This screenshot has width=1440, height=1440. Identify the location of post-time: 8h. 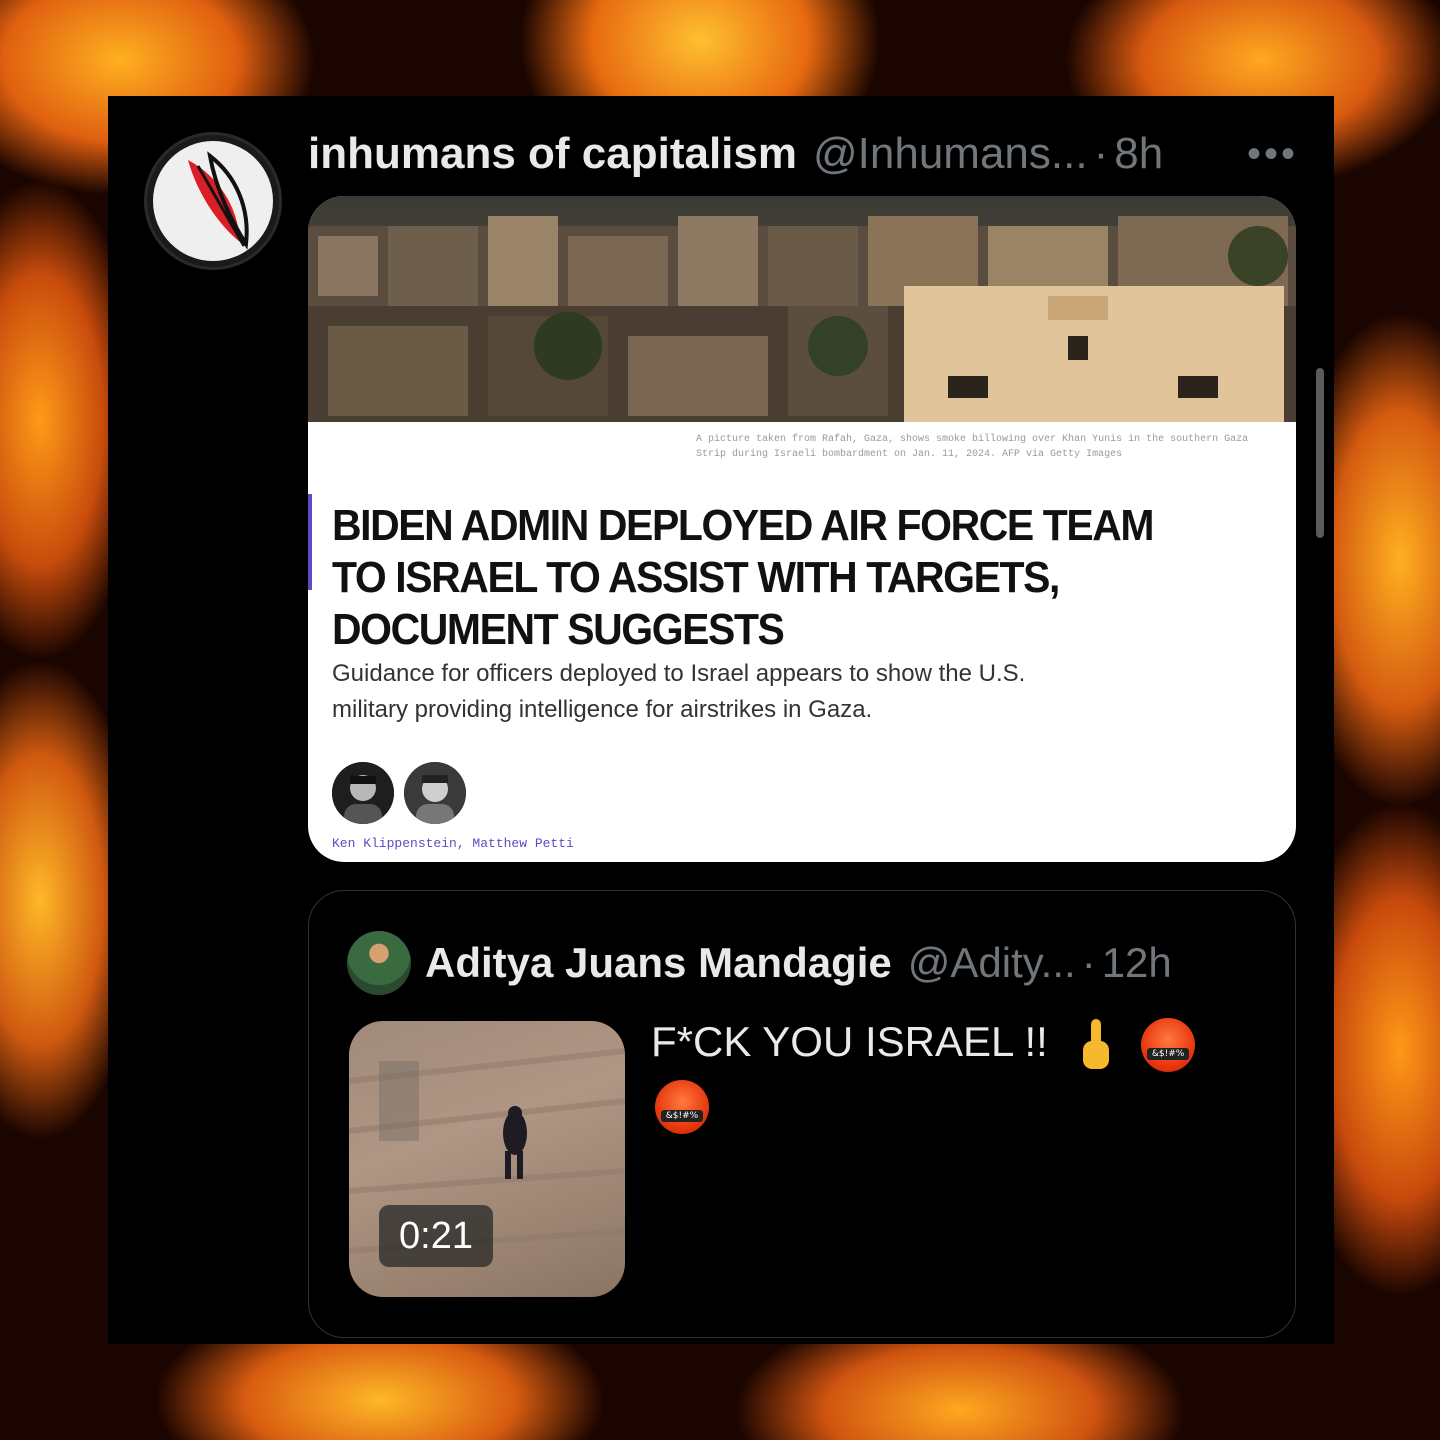
(1138, 154).